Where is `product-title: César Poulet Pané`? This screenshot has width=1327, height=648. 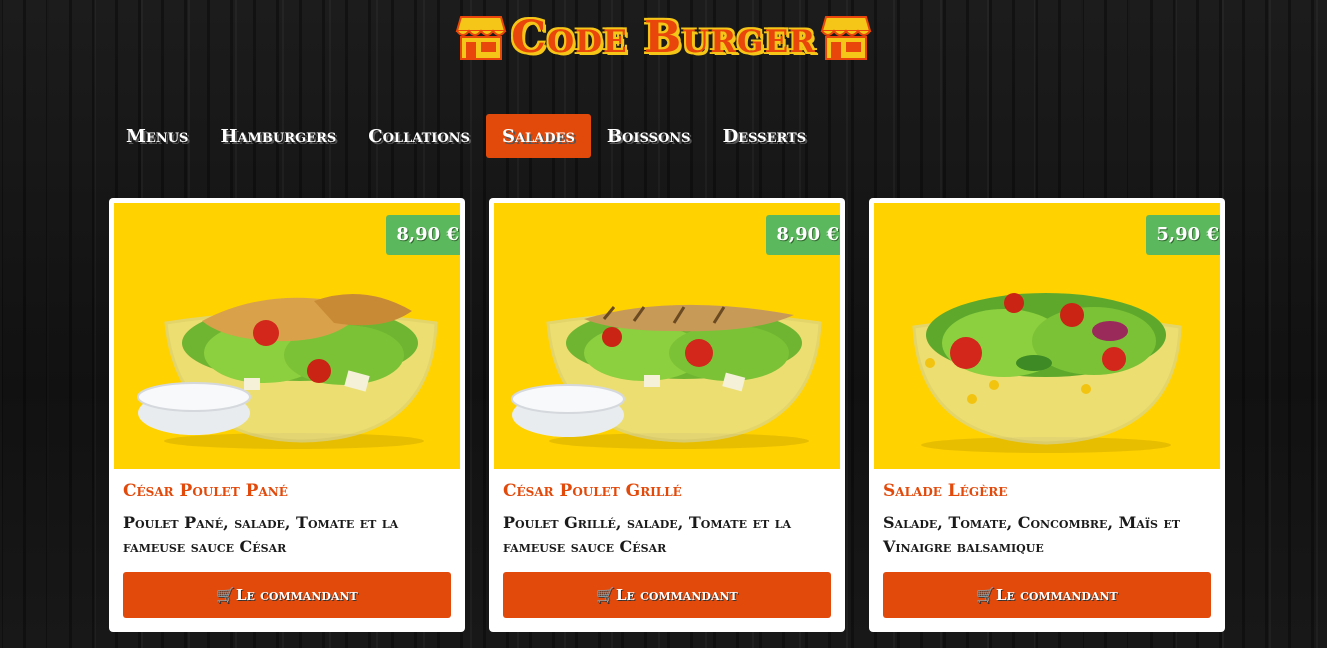 product-title: César Poulet Pané is located at coordinates (205, 491).